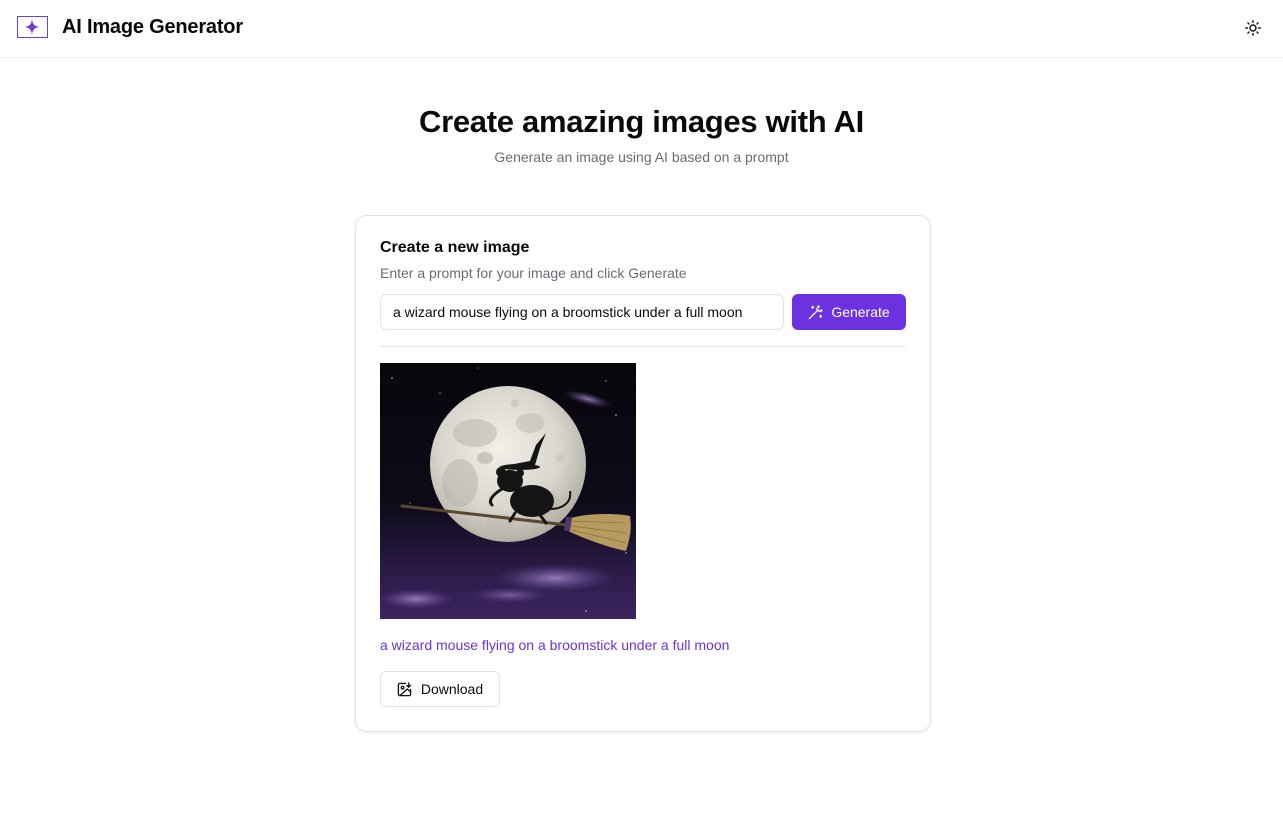 The width and height of the screenshot is (1283, 815). I want to click on theme-toggle-button, so click(1253, 28).